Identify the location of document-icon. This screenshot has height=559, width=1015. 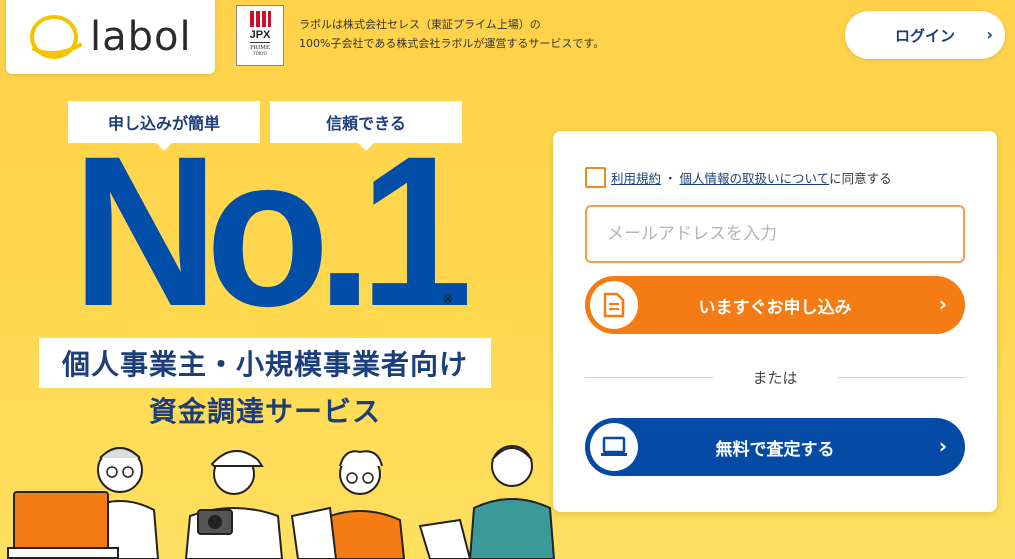
(614, 305).